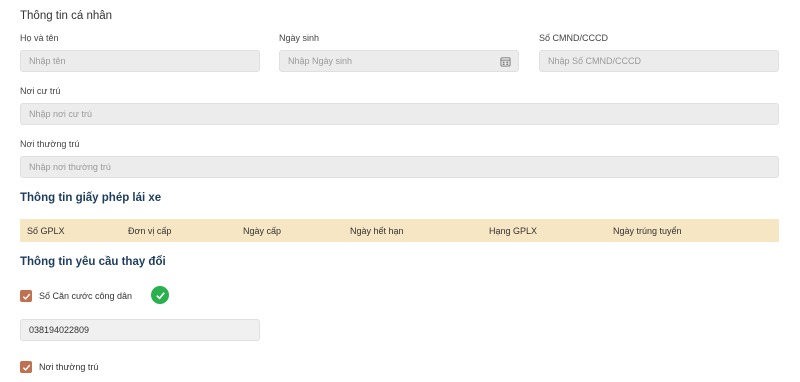  What do you see at coordinates (46, 230) in the screenshot?
I see `column-header: Số GPLX` at bounding box center [46, 230].